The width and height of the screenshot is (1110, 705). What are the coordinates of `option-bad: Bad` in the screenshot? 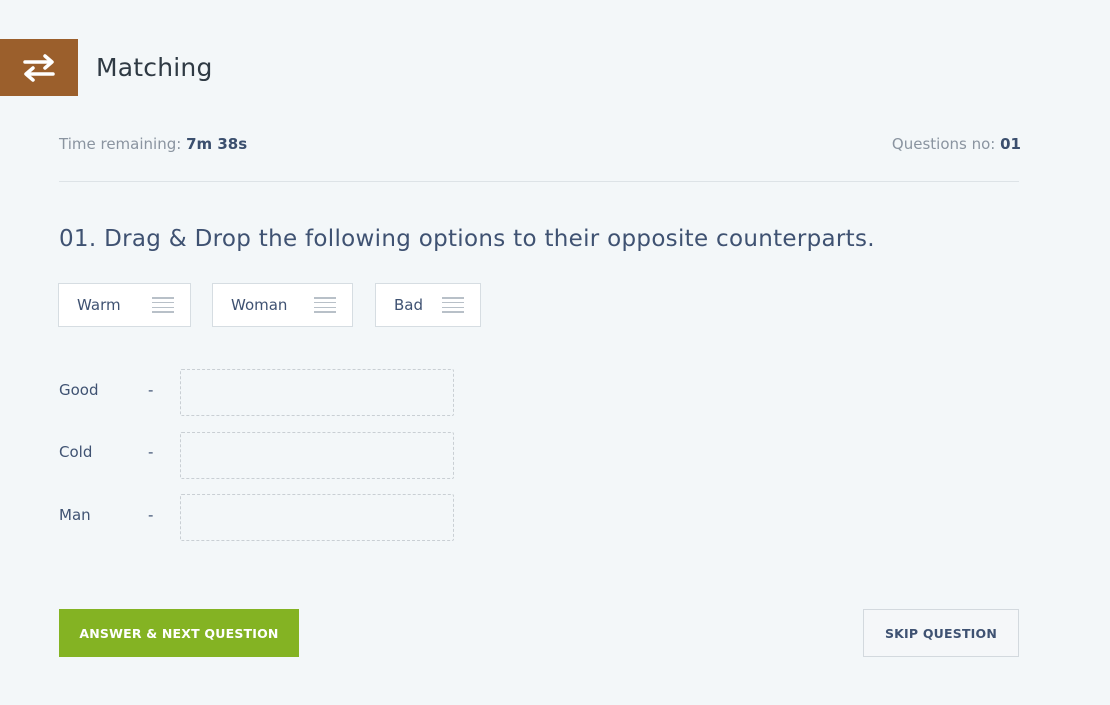 It's located at (428, 305).